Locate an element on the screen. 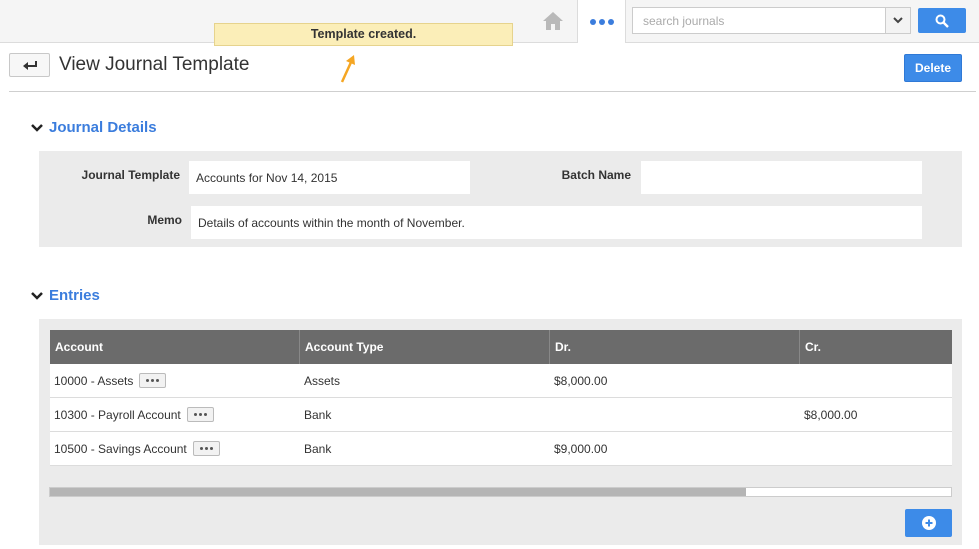 This screenshot has height=549, width=979. annotation-arrow is located at coordinates (347, 69).